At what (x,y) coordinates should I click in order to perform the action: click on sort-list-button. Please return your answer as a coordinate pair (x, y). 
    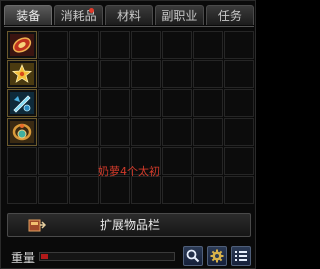
    Looking at the image, I should click on (241, 256).